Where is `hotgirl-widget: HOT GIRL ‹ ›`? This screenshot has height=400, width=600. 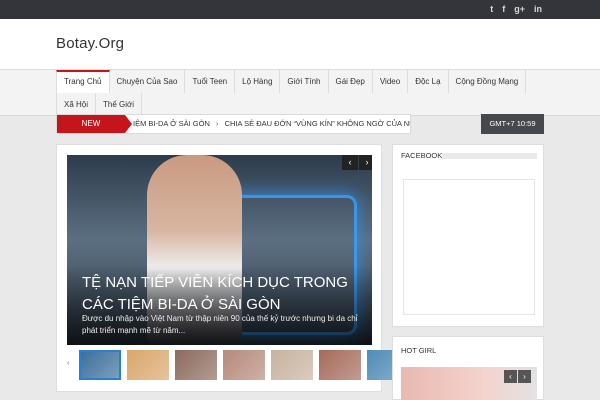 hotgirl-widget: HOT GIRL ‹ › is located at coordinates (468, 368).